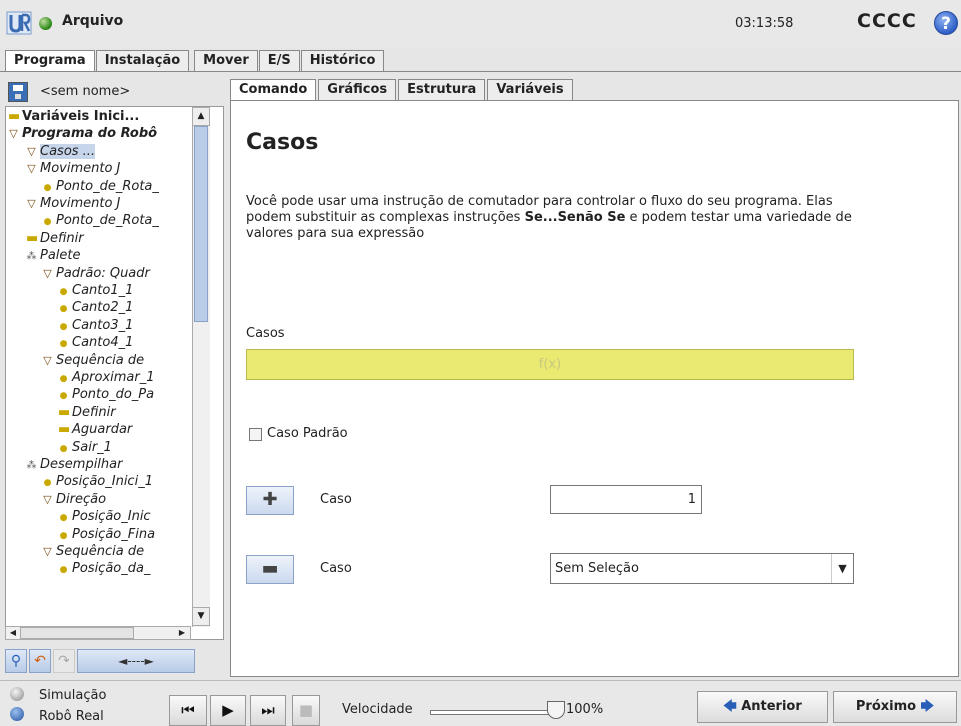  What do you see at coordinates (80, 169) in the screenshot?
I see `tree-item-label: Movimento J` at bounding box center [80, 169].